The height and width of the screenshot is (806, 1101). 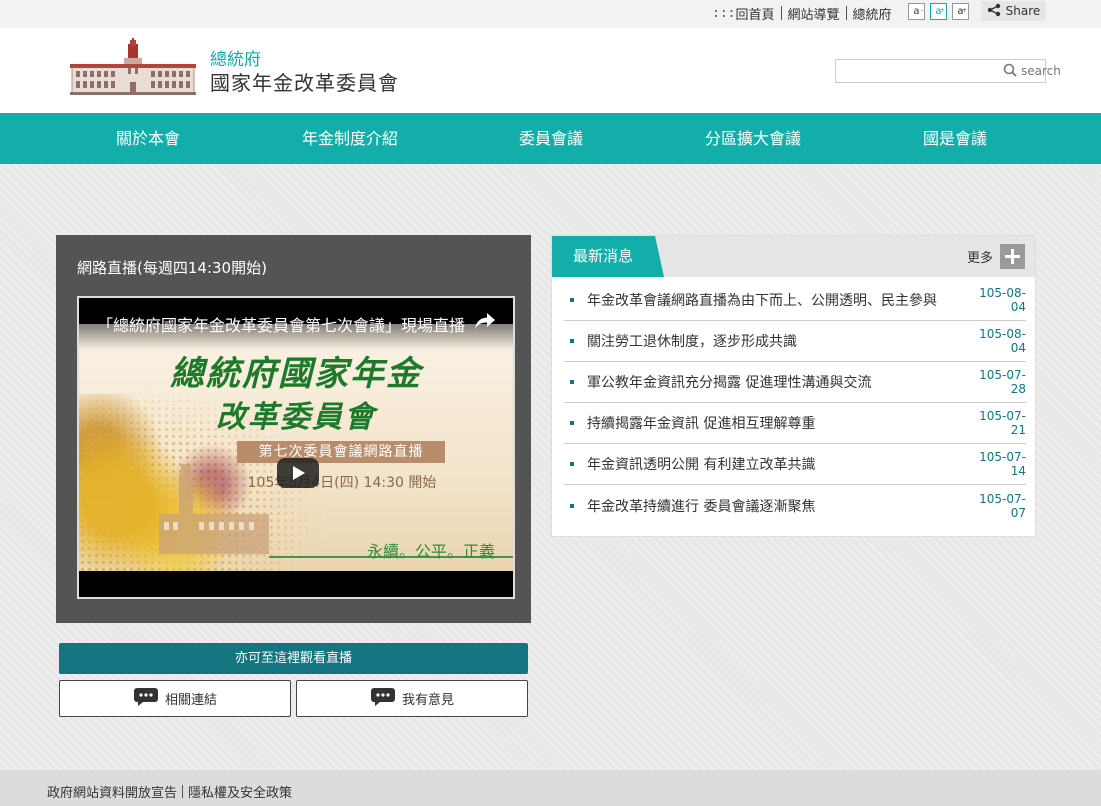 I want to click on news-tab: 最新消息, so click(x=608, y=256).